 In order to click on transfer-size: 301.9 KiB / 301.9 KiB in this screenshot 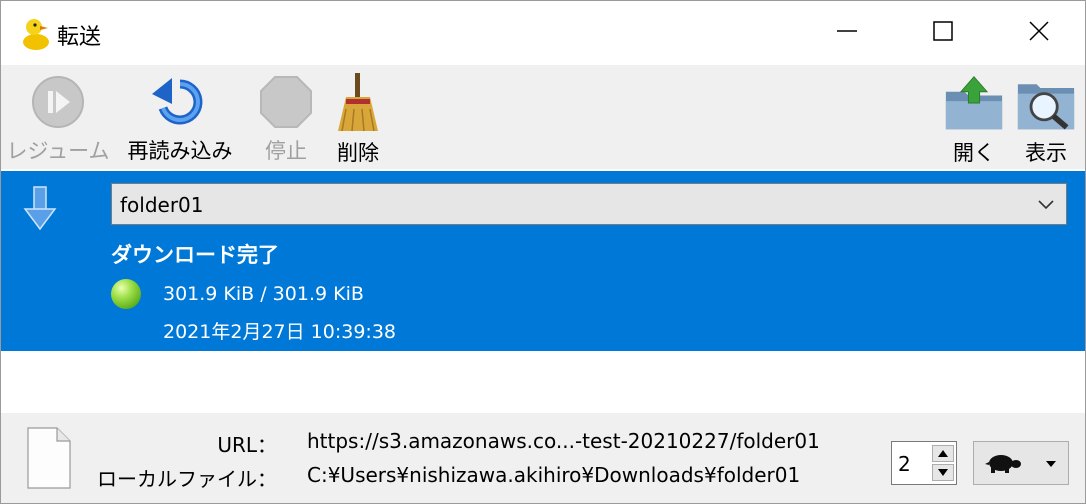, I will do `click(263, 294)`.